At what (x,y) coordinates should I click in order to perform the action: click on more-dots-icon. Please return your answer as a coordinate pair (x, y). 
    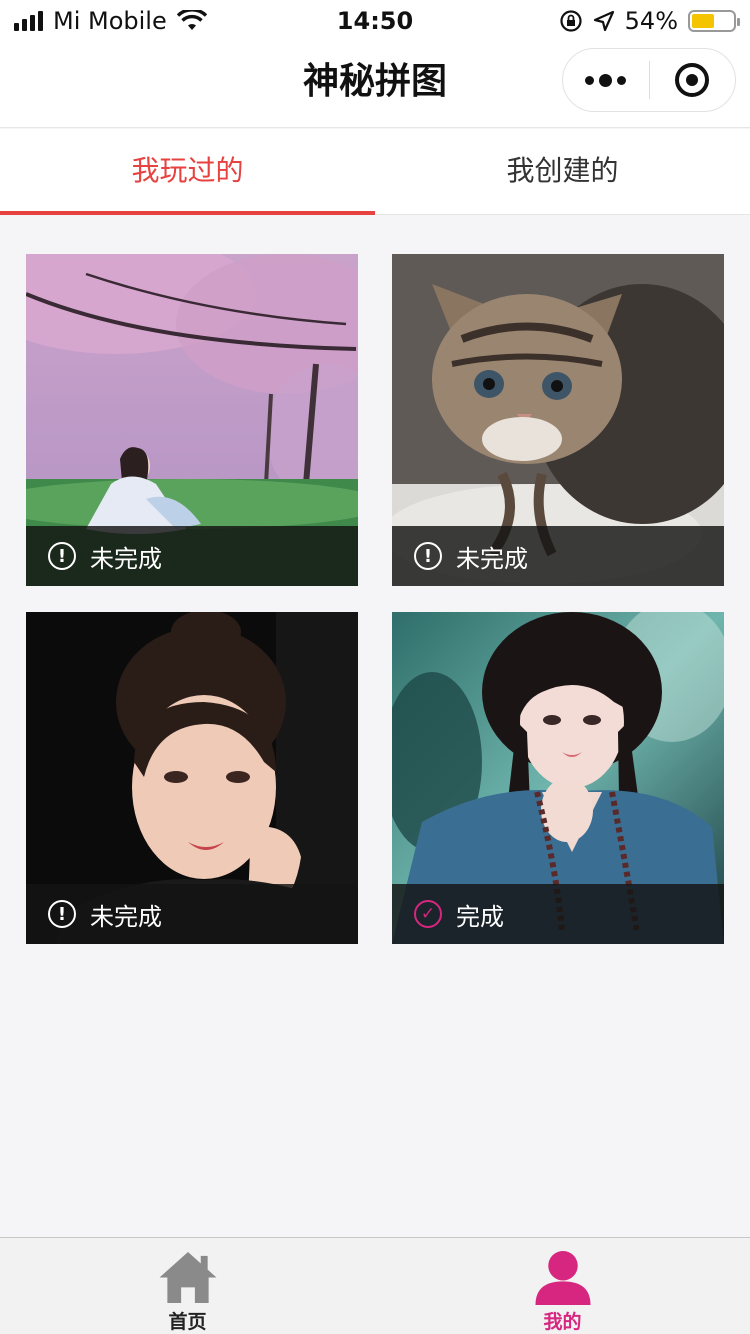
    Looking at the image, I should click on (606, 80).